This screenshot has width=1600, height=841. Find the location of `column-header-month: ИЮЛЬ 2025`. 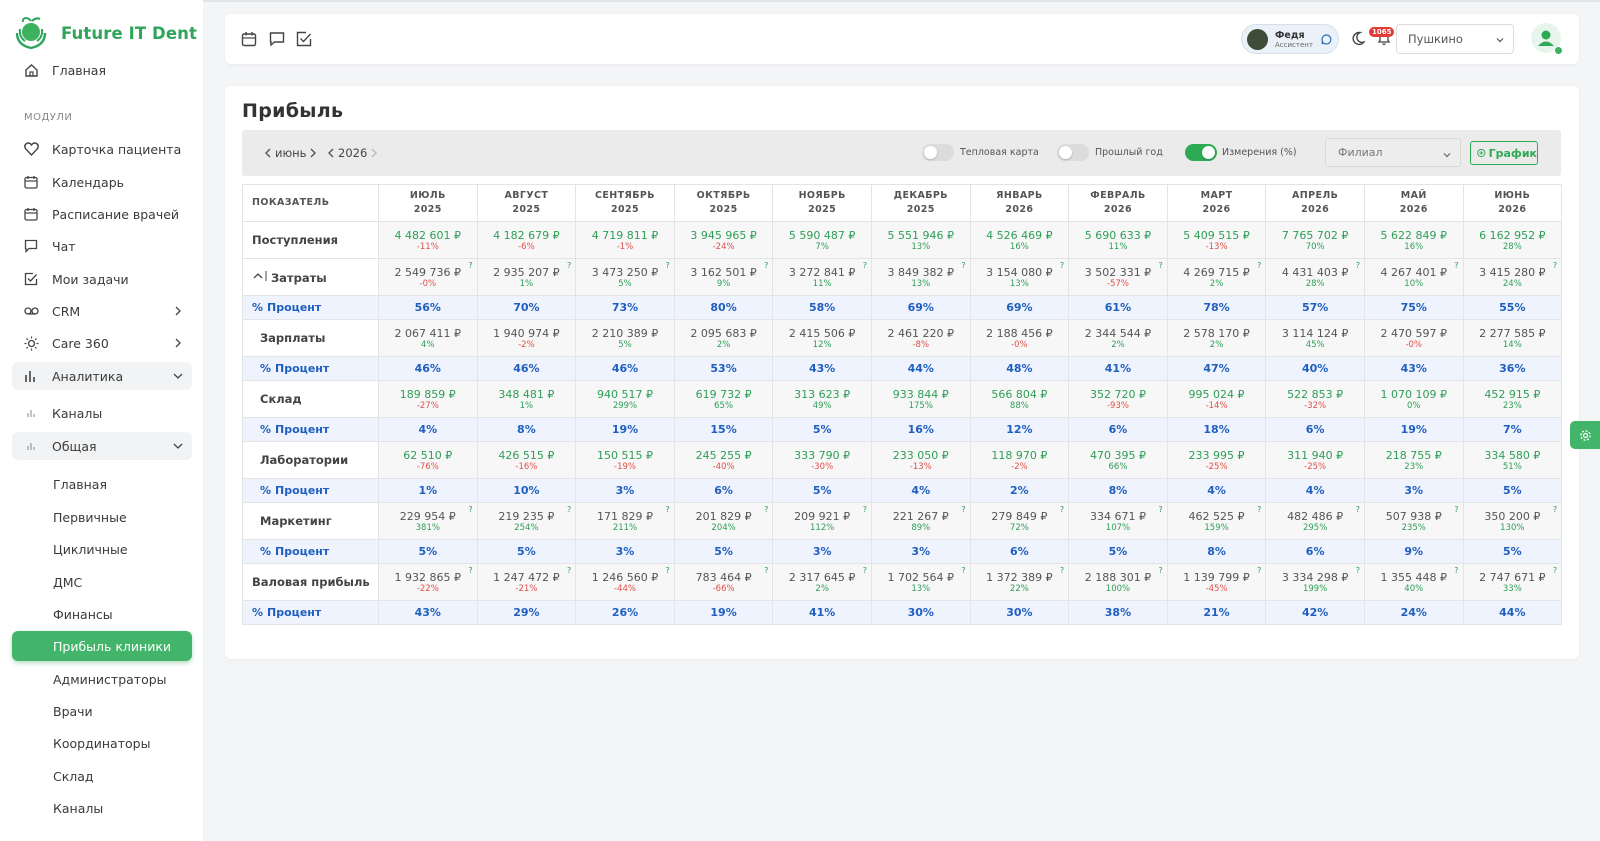

column-header-month: ИЮЛЬ 2025 is located at coordinates (428, 203).